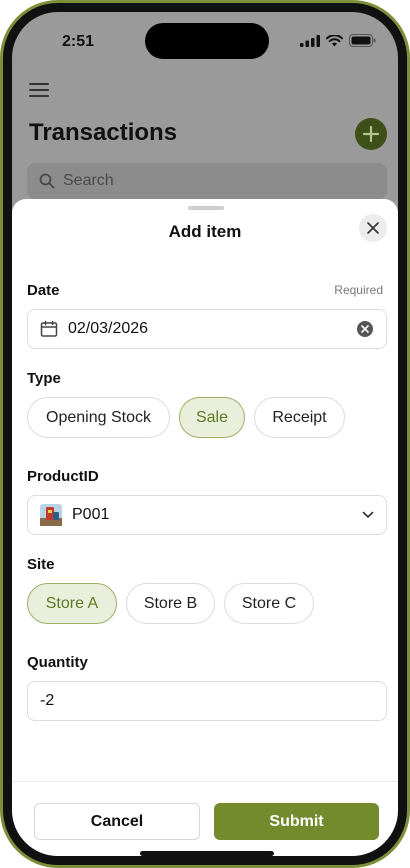  Describe the element at coordinates (207, 329) in the screenshot. I see `date-field: 02/03/2026` at that location.